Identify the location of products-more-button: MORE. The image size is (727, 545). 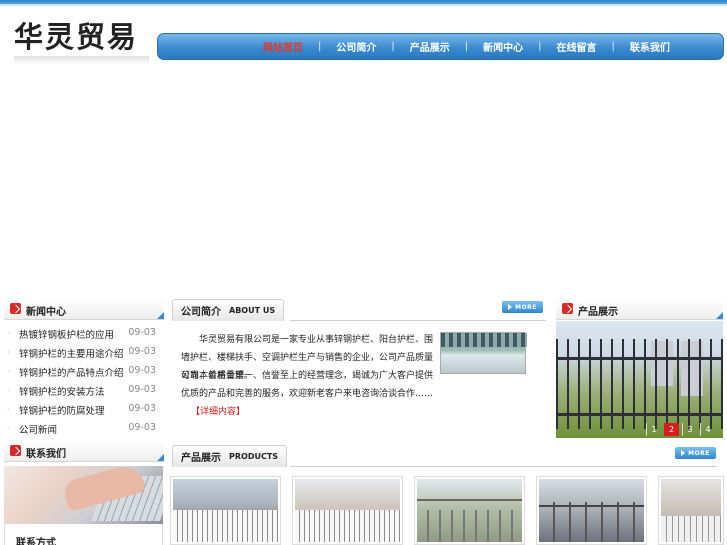
(695, 453).